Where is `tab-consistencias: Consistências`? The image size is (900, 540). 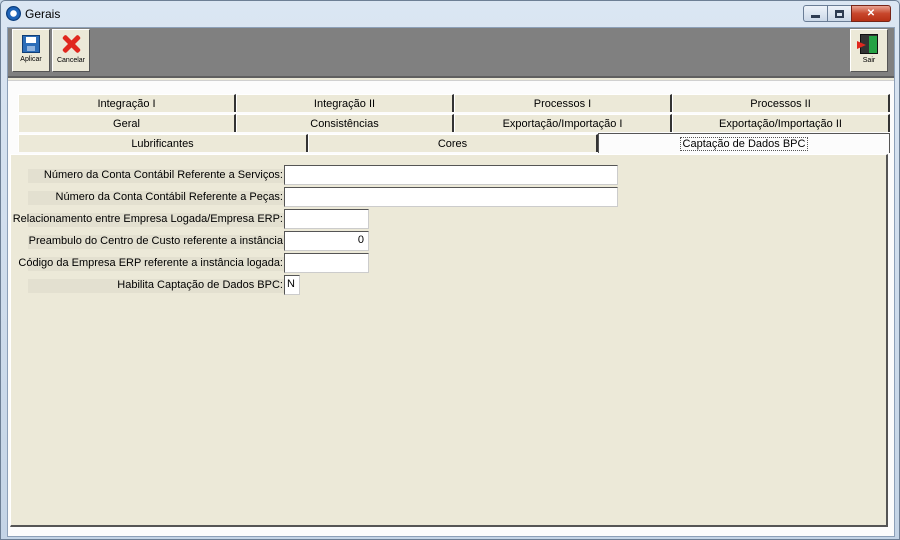 tab-consistencias: Consistências is located at coordinates (345, 123).